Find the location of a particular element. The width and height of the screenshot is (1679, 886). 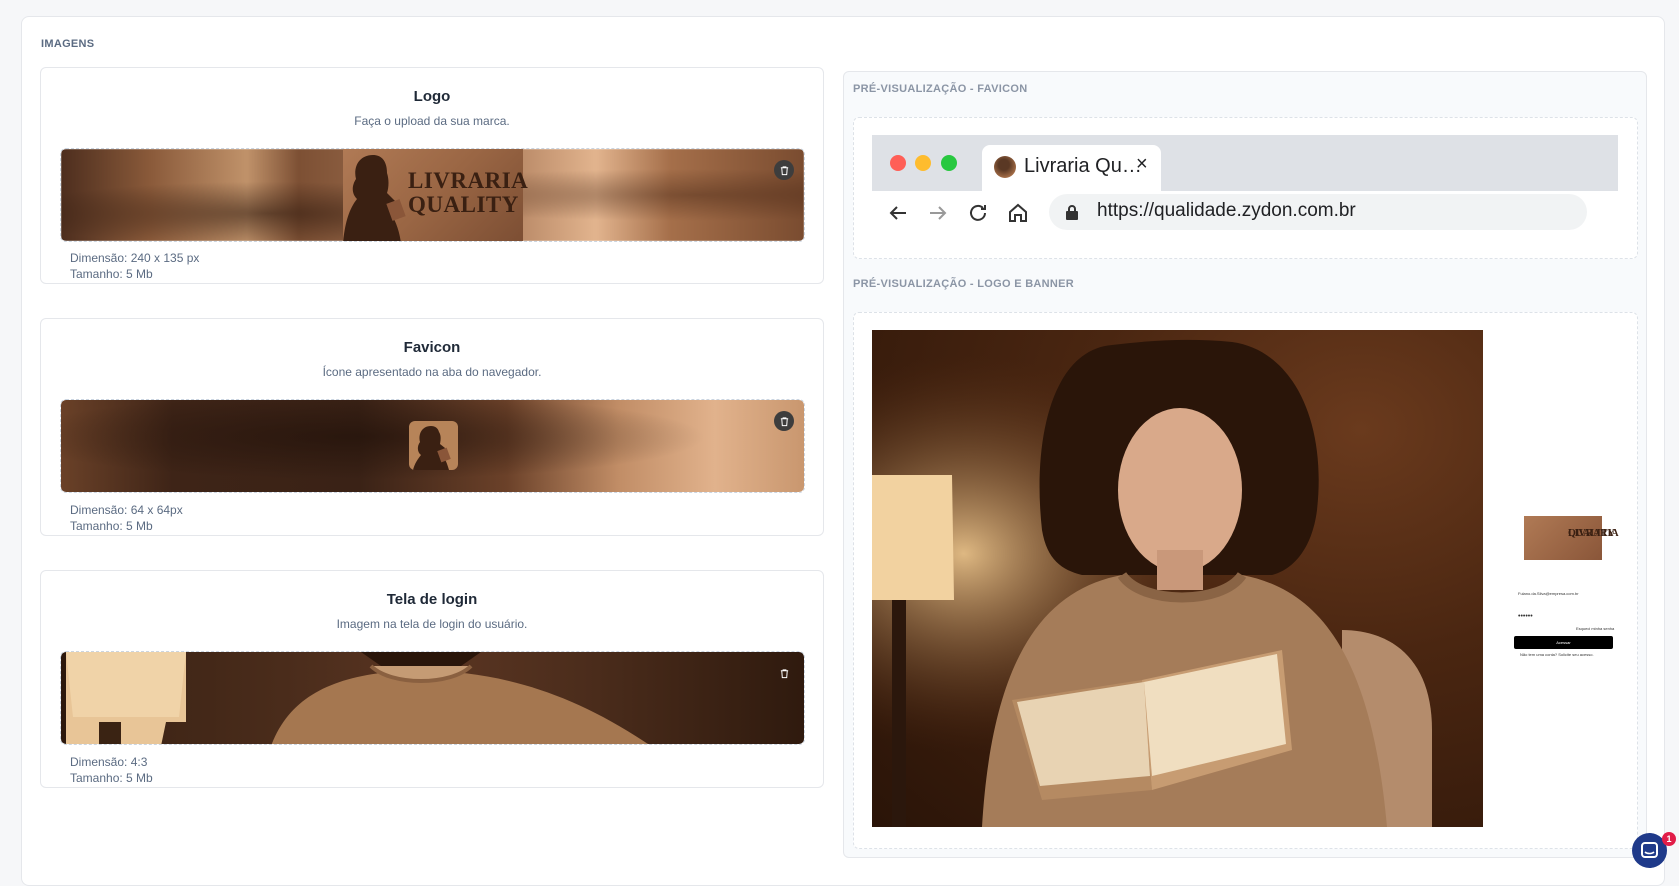

favicon-image-preview is located at coordinates (432, 446).